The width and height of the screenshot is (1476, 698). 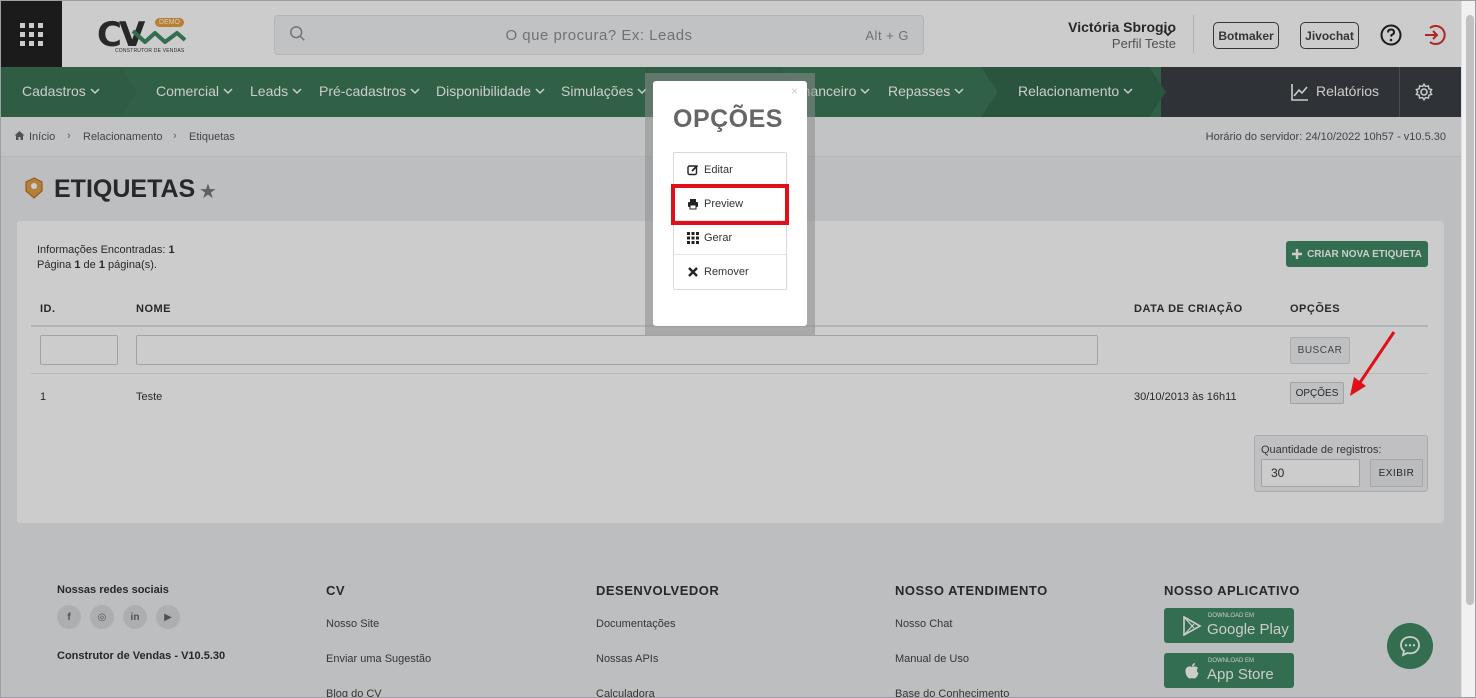 What do you see at coordinates (718, 169) in the screenshot?
I see `option-label: Editar` at bounding box center [718, 169].